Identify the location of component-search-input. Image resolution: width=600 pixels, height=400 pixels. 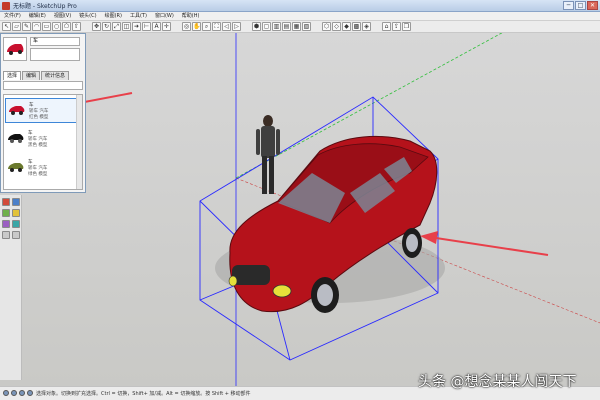
(43, 85).